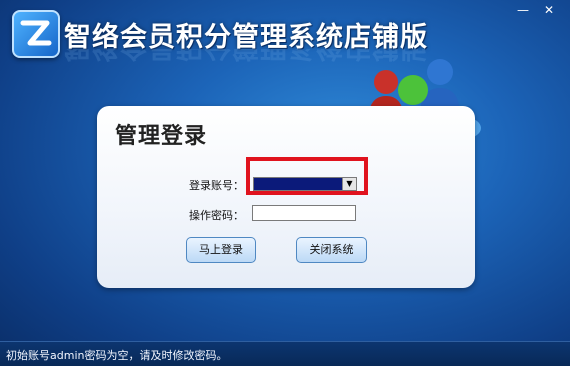  What do you see at coordinates (523, 10) in the screenshot?
I see `minimize-button: —` at bounding box center [523, 10].